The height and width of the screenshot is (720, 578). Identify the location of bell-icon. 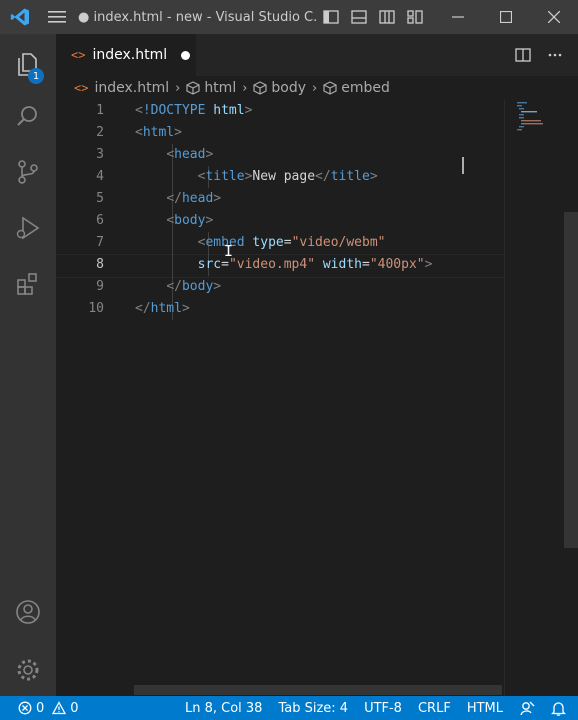
(558, 708).